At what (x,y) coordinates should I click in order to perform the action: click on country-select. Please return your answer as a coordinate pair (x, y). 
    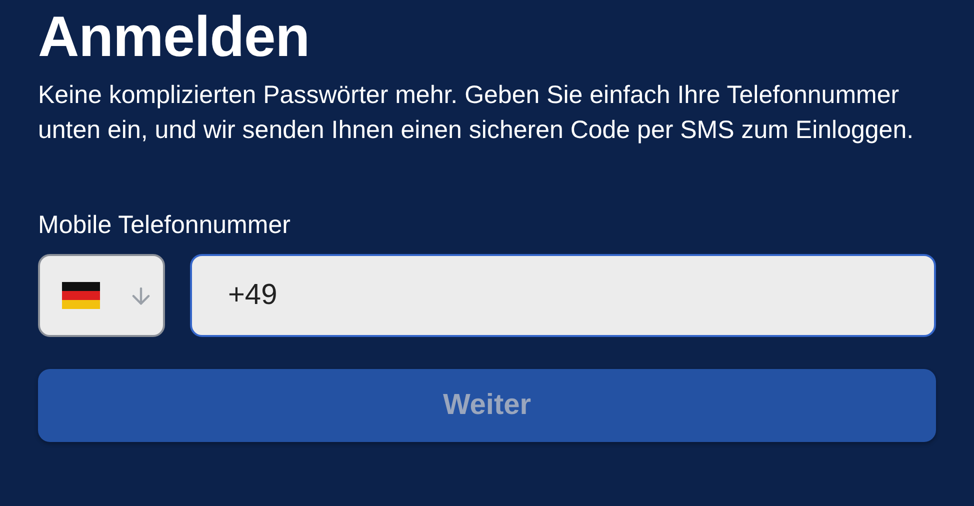
    Looking at the image, I should click on (101, 295).